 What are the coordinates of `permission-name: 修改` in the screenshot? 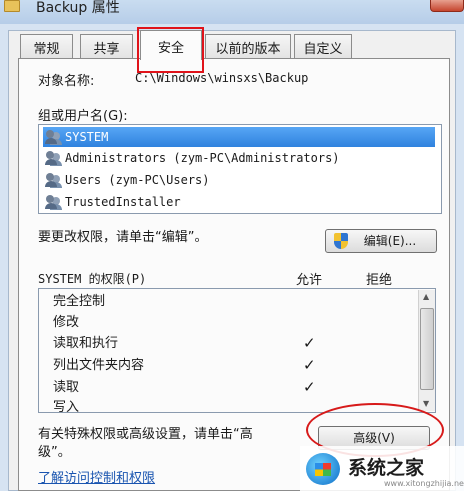 It's located at (66, 322).